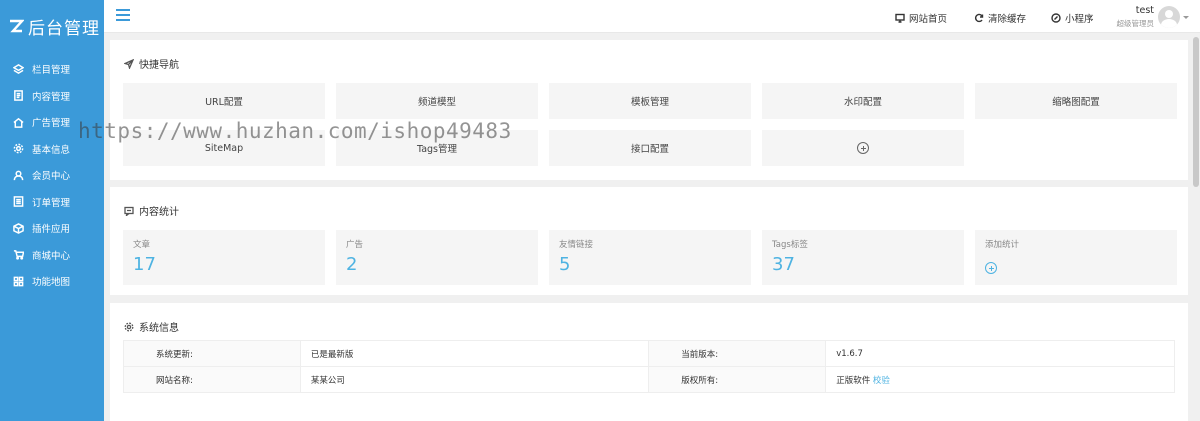 The image size is (1200, 421). What do you see at coordinates (1169, 17) in the screenshot?
I see `avatar` at bounding box center [1169, 17].